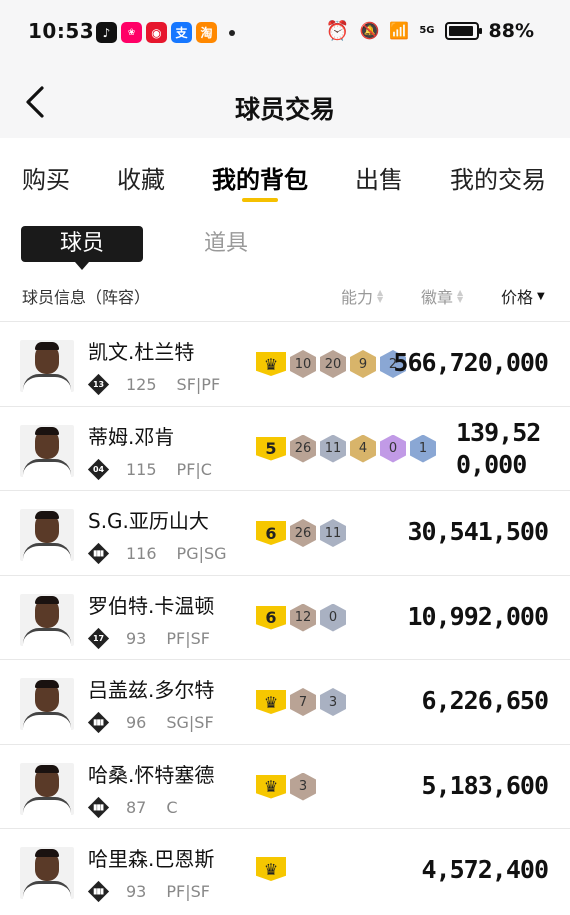 This screenshot has width=570, height=915. What do you see at coordinates (285, 33) in the screenshot?
I see `status-bar: 10:53 ♪ ❀ ◉ 支 淘 ⏰ 🔕 📶 5G 88%` at bounding box center [285, 33].